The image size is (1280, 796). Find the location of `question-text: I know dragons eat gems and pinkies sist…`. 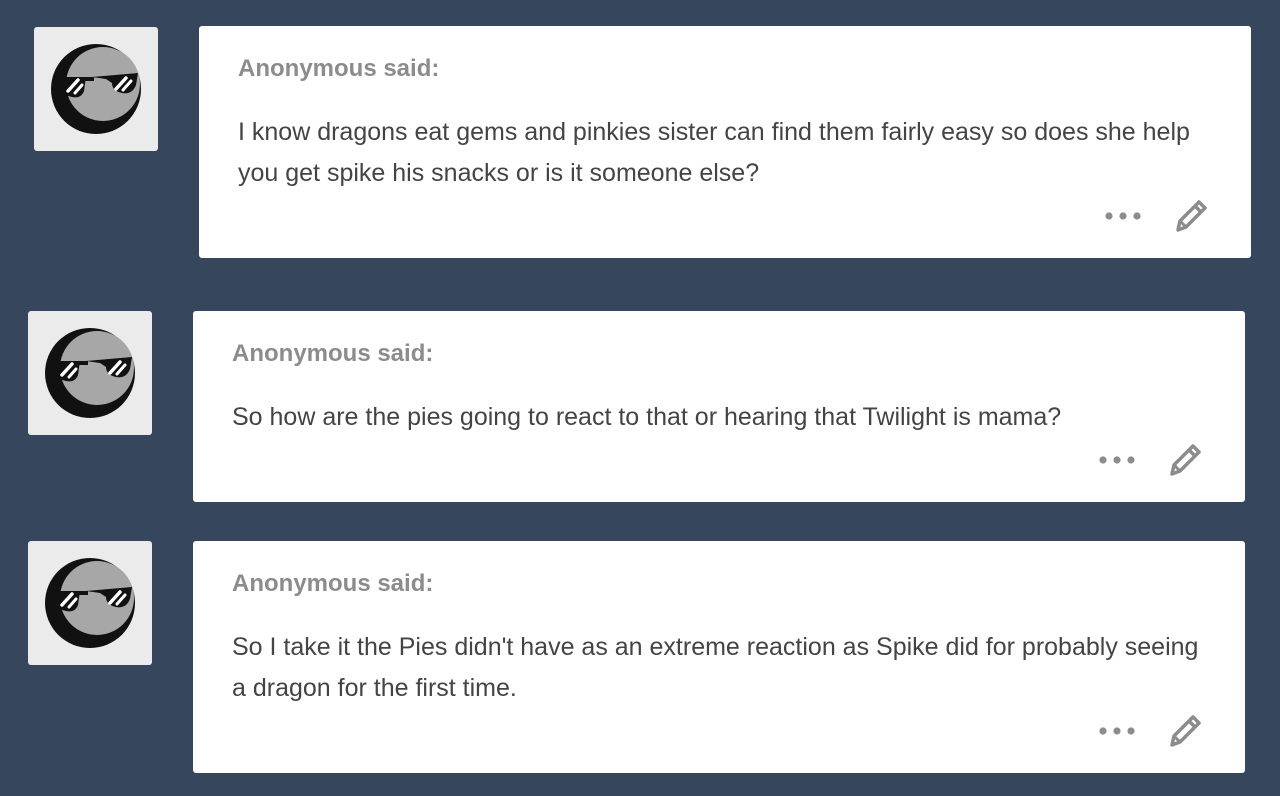

question-text: I know dragons eat gems and pinkies sist… is located at coordinates (714, 152).